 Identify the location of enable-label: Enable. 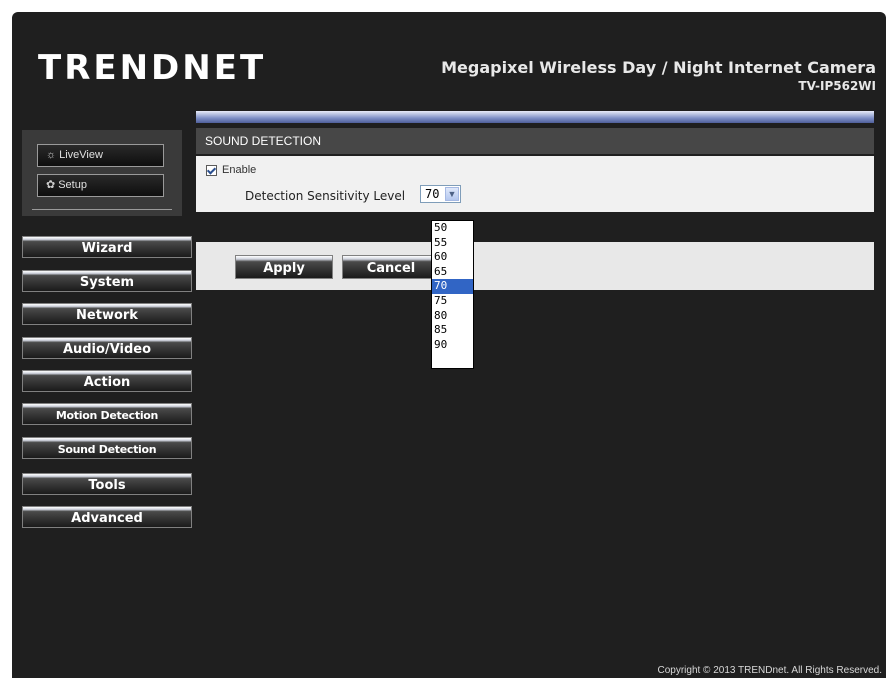
(239, 170).